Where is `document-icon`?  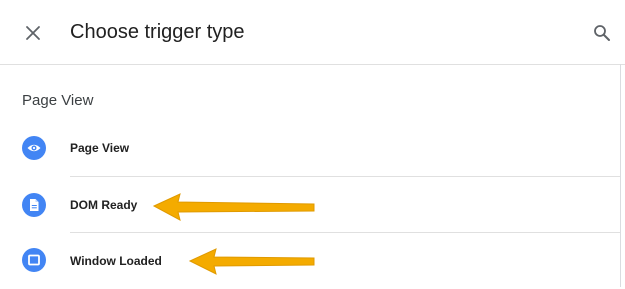 document-icon is located at coordinates (34, 205).